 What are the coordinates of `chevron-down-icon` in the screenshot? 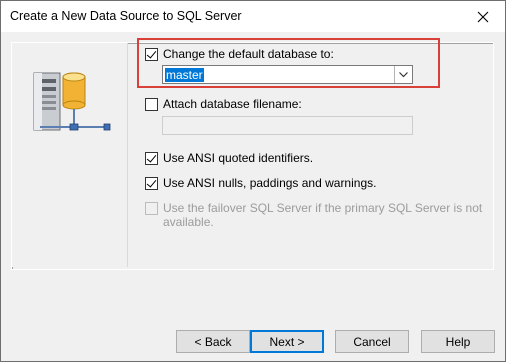 It's located at (403, 74).